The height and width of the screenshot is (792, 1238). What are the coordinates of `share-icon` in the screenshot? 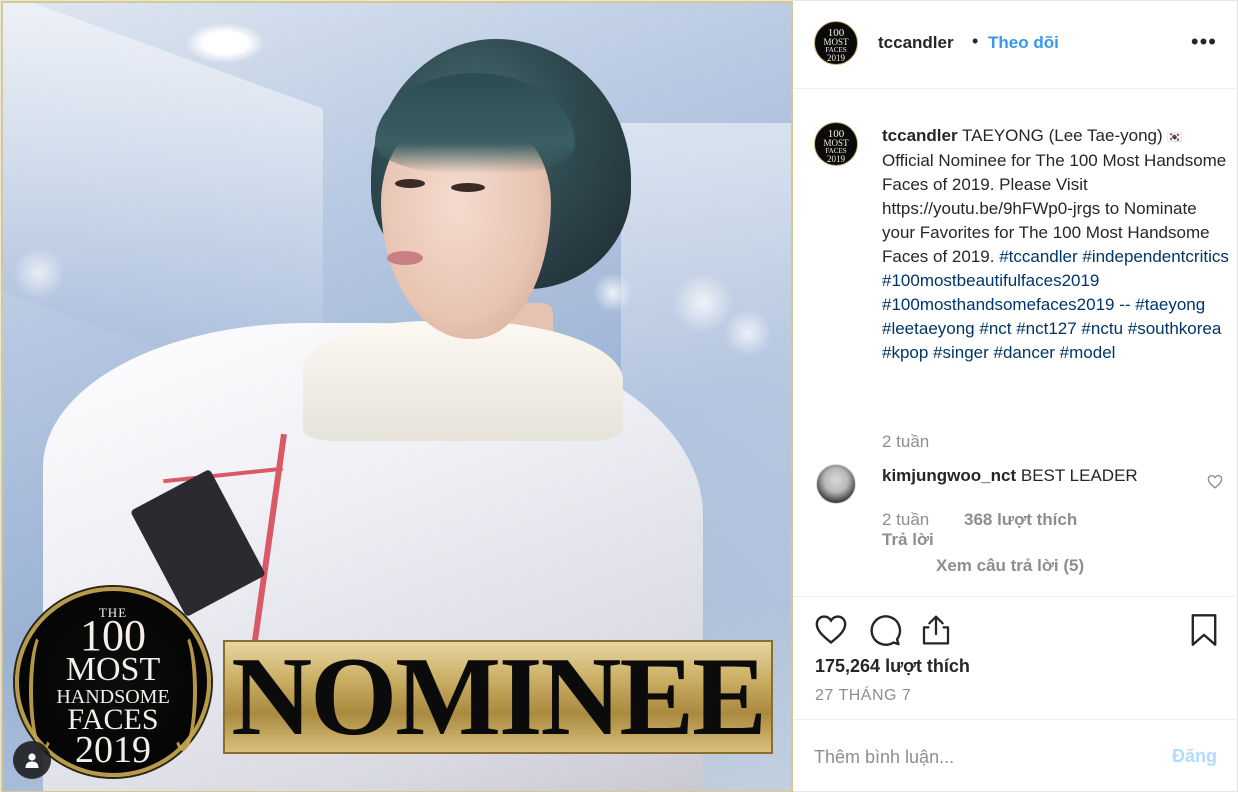 It's located at (936, 632).